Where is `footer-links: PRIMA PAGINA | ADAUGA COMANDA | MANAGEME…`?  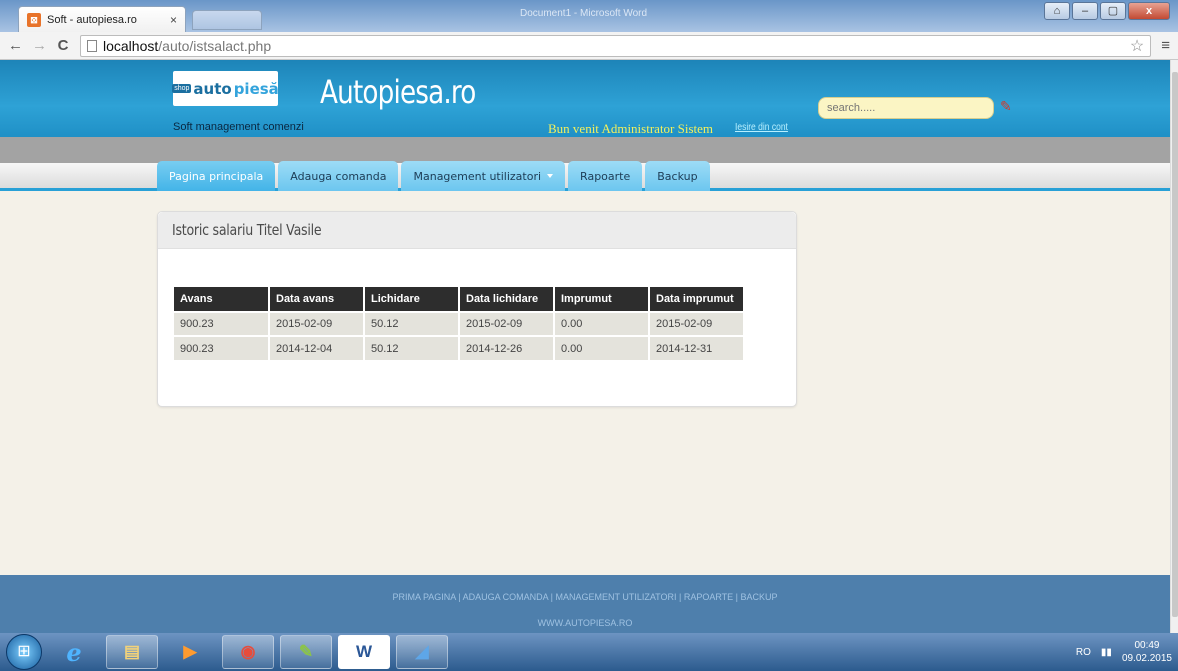
footer-links: PRIMA PAGINA | ADAUGA COMANDA | MANAGEME… is located at coordinates (585, 597).